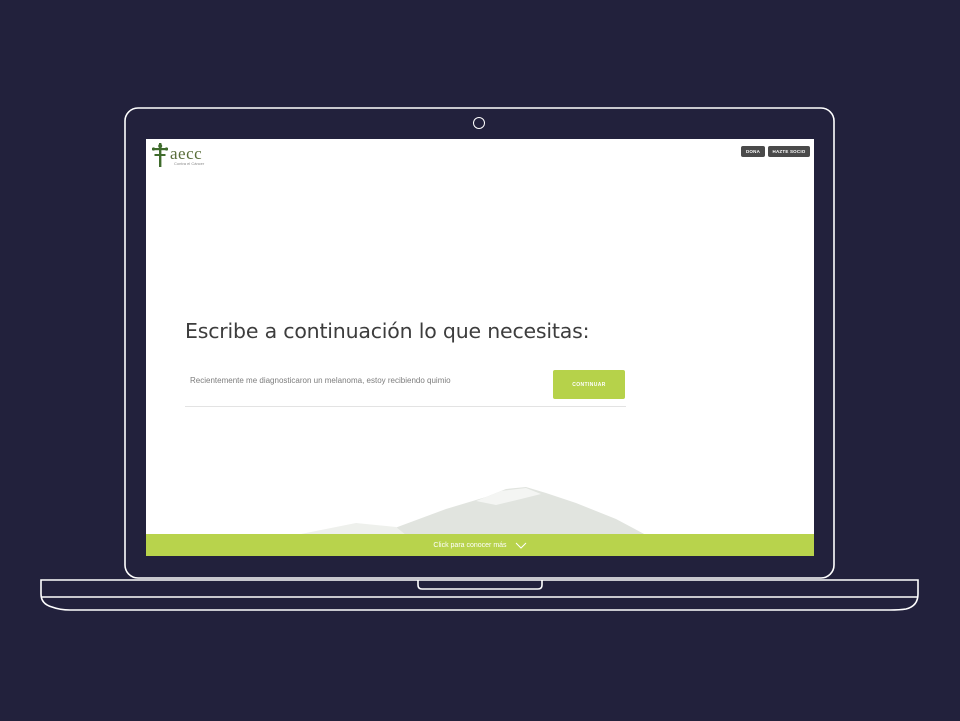 The image size is (960, 721). What do you see at coordinates (589, 384) in the screenshot?
I see `continue-button: CONTINUAR` at bounding box center [589, 384].